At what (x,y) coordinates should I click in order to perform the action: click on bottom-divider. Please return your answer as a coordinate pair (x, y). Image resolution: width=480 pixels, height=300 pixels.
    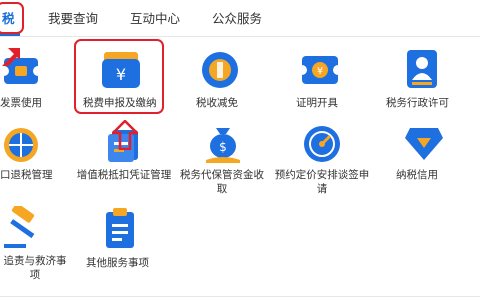
    Looking at the image, I should click on (240, 296).